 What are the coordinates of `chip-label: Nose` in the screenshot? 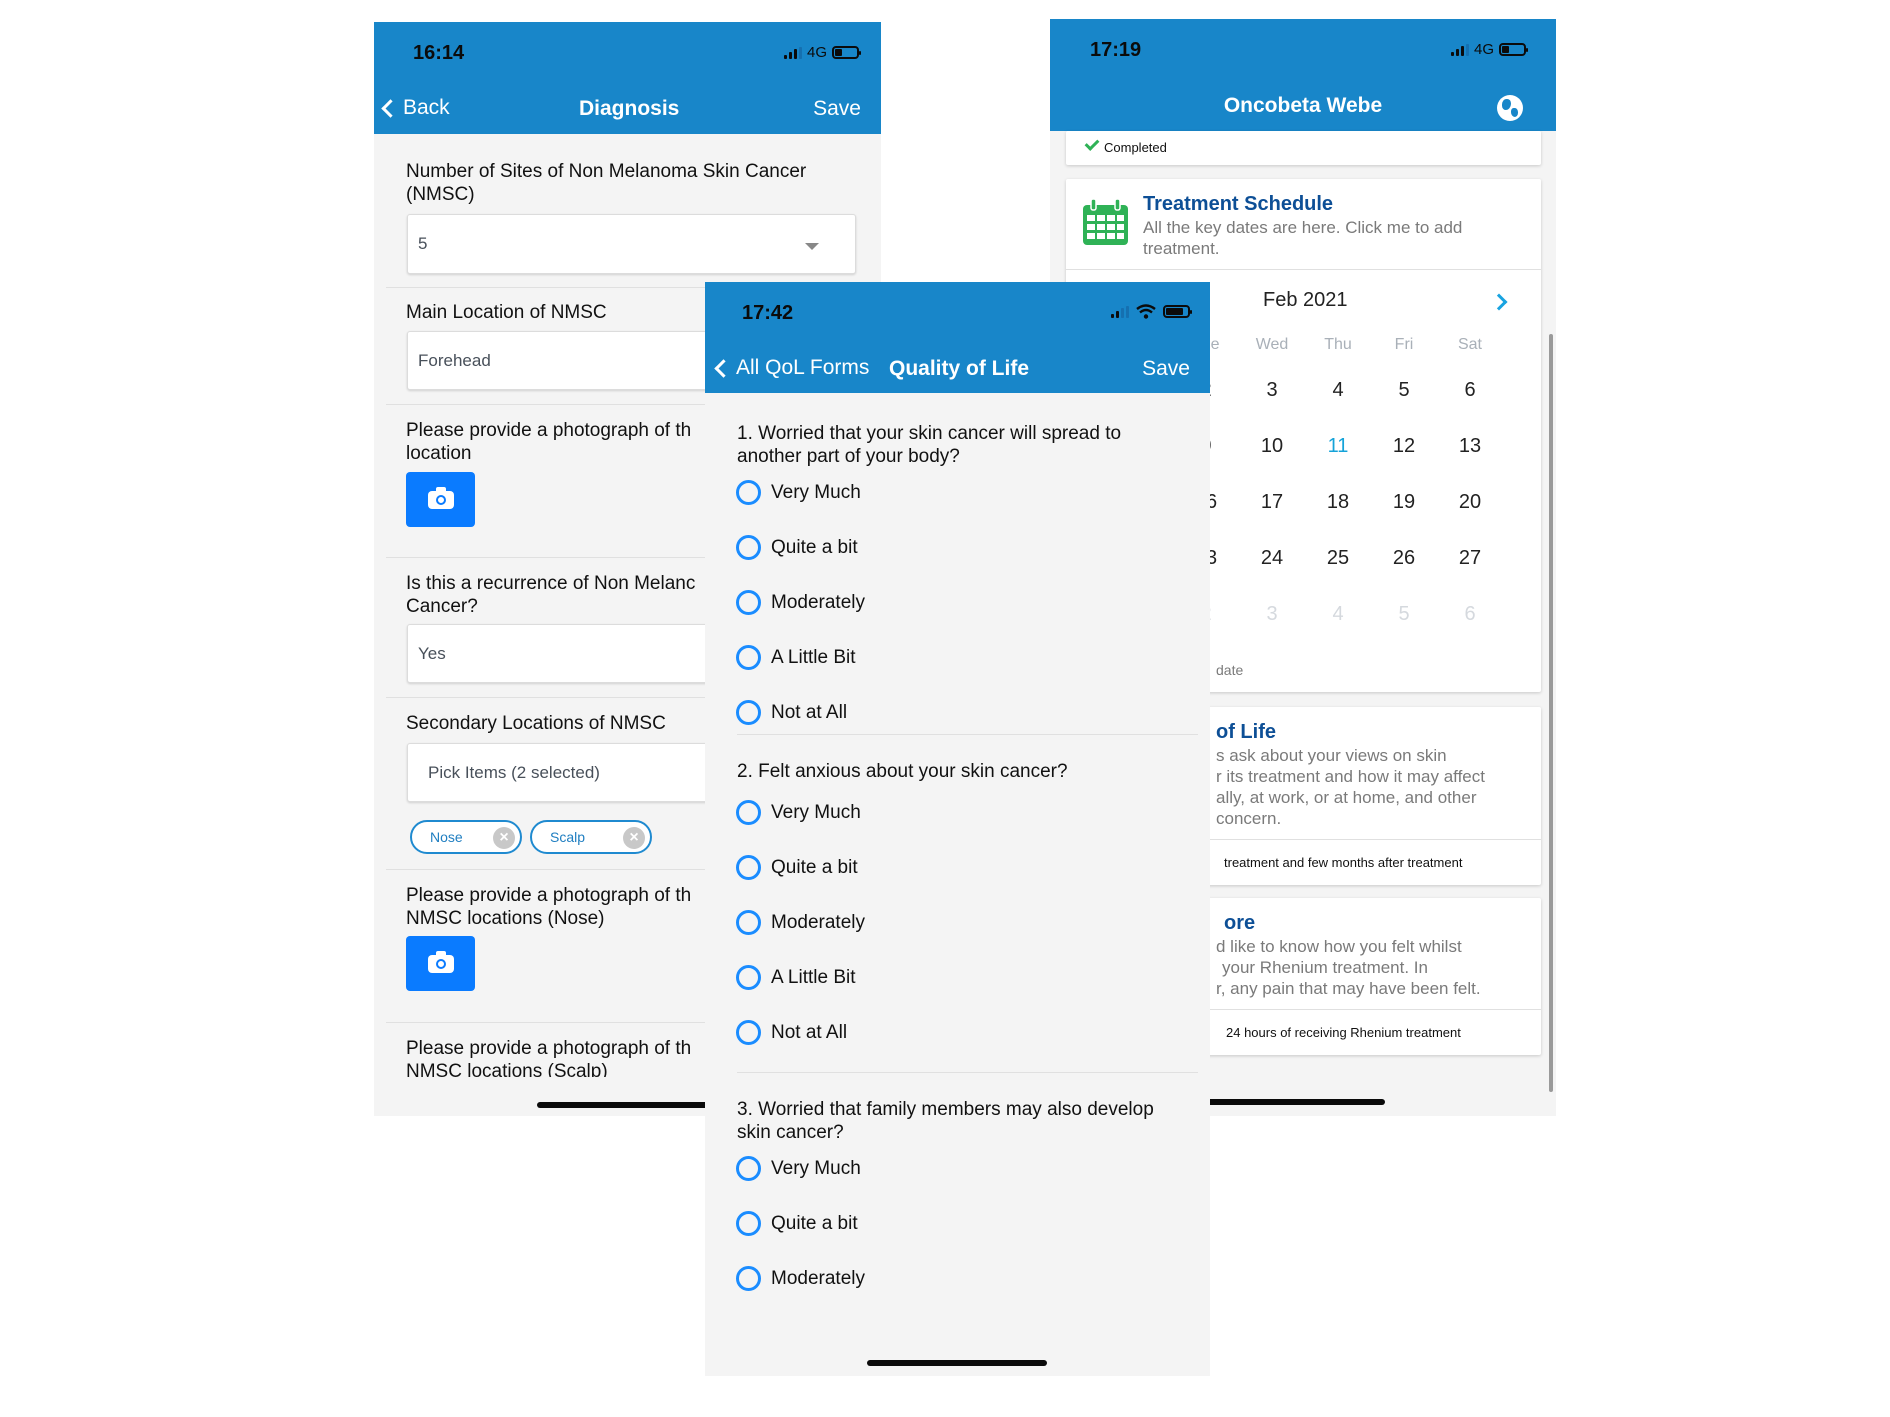 It's located at (446, 837).